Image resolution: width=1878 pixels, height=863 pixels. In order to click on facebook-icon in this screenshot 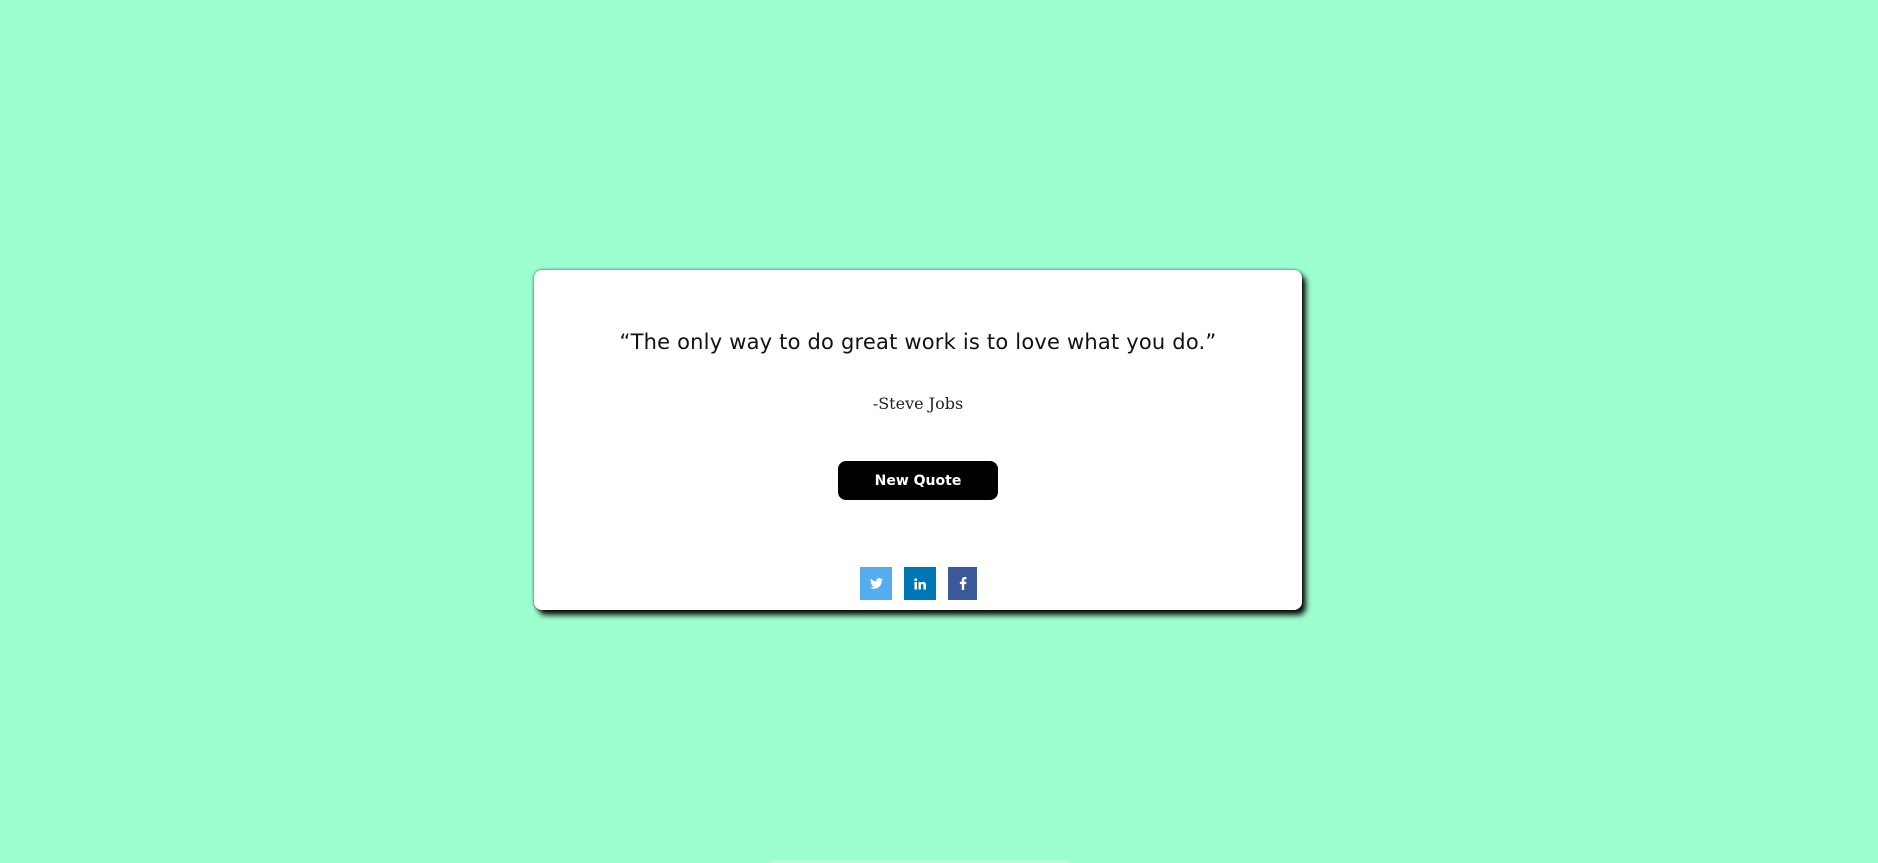, I will do `click(963, 583)`.